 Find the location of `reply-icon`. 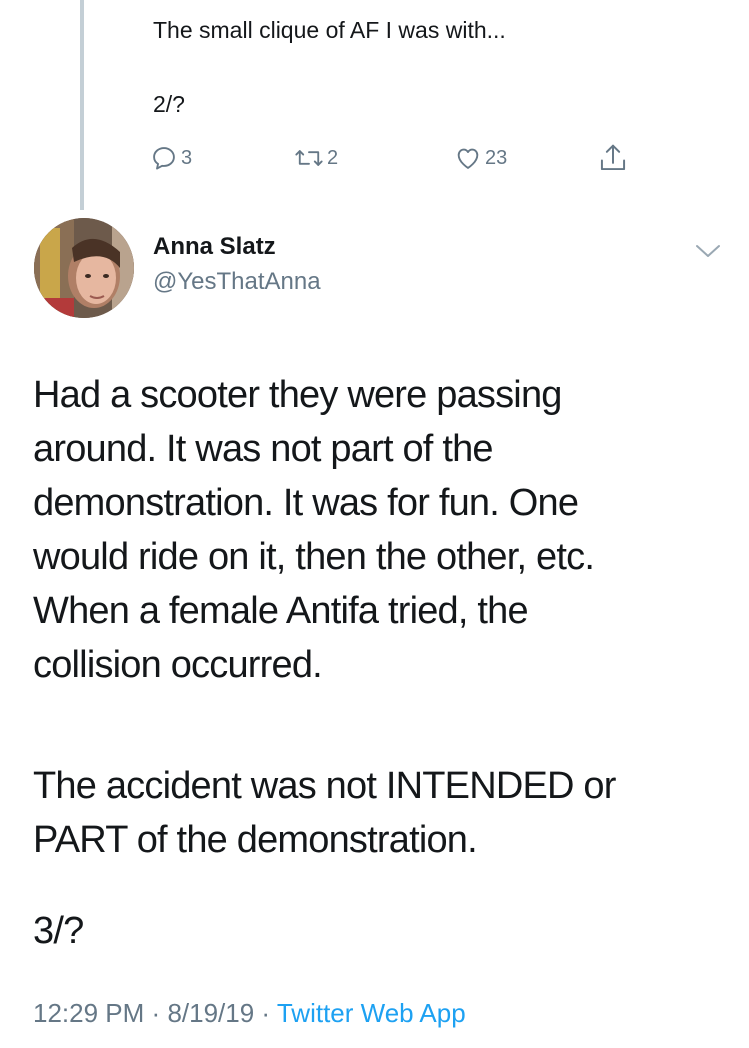

reply-icon is located at coordinates (164, 158).